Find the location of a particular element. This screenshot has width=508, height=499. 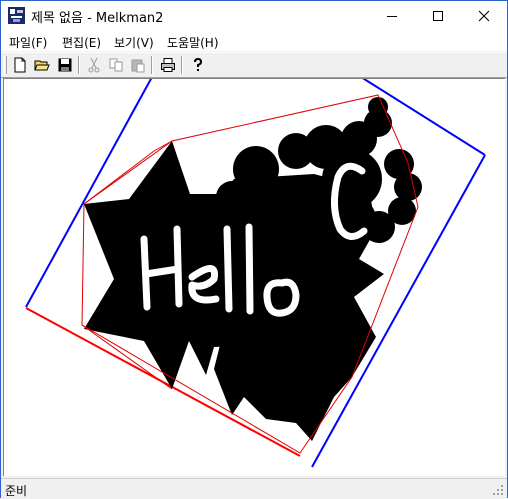

new-button is located at coordinates (20, 65).